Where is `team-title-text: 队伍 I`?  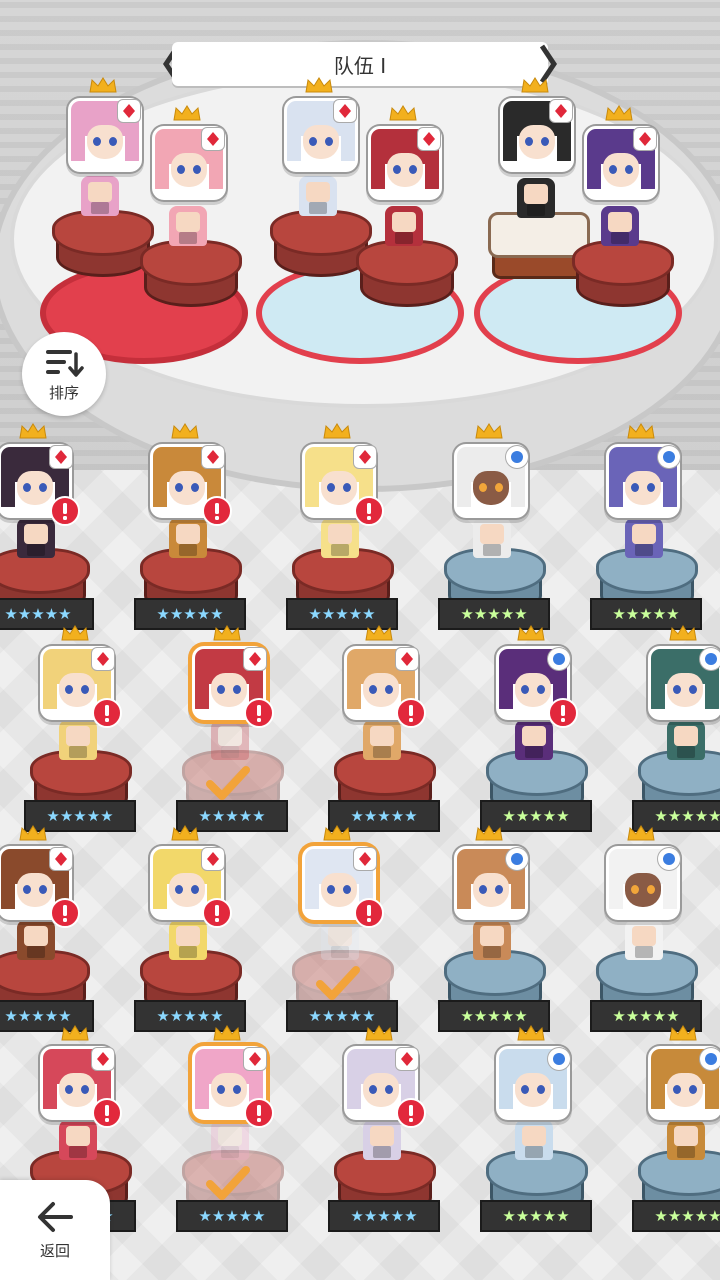
team-title-text: 队伍 I is located at coordinates (360, 65).